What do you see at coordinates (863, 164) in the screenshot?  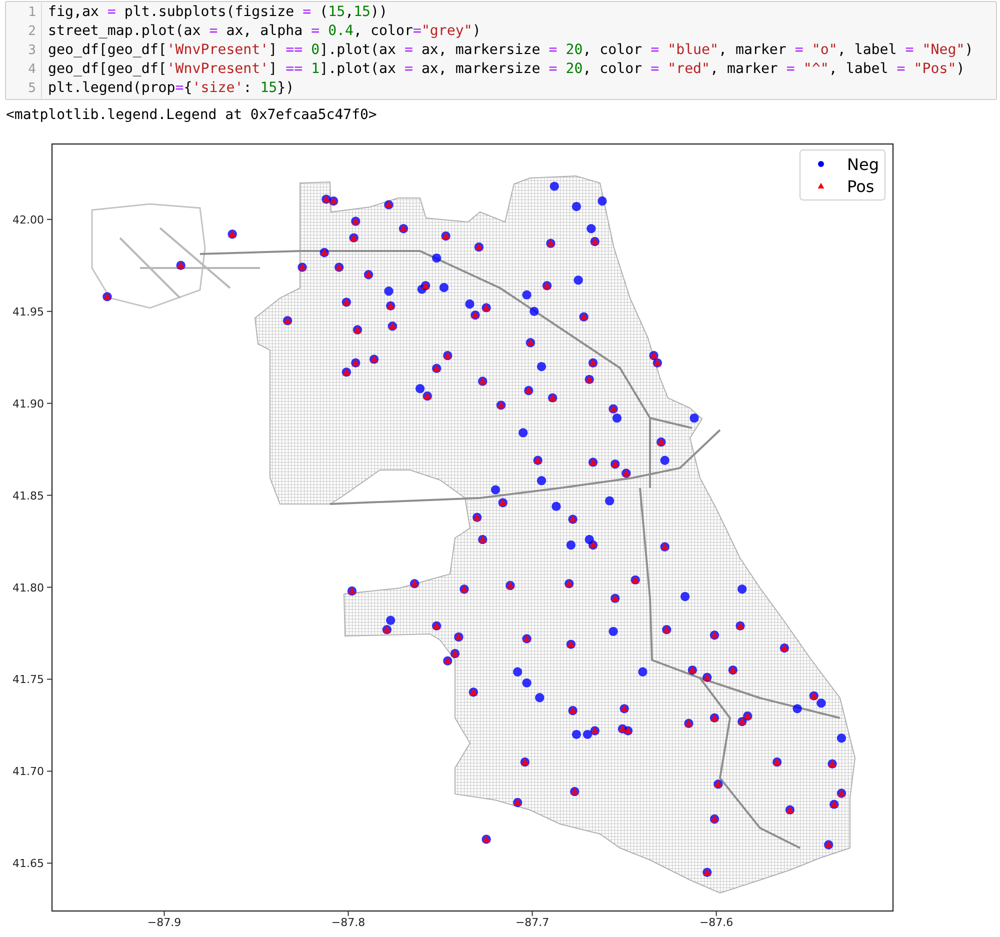 I see `legend-label: Neg` at bounding box center [863, 164].